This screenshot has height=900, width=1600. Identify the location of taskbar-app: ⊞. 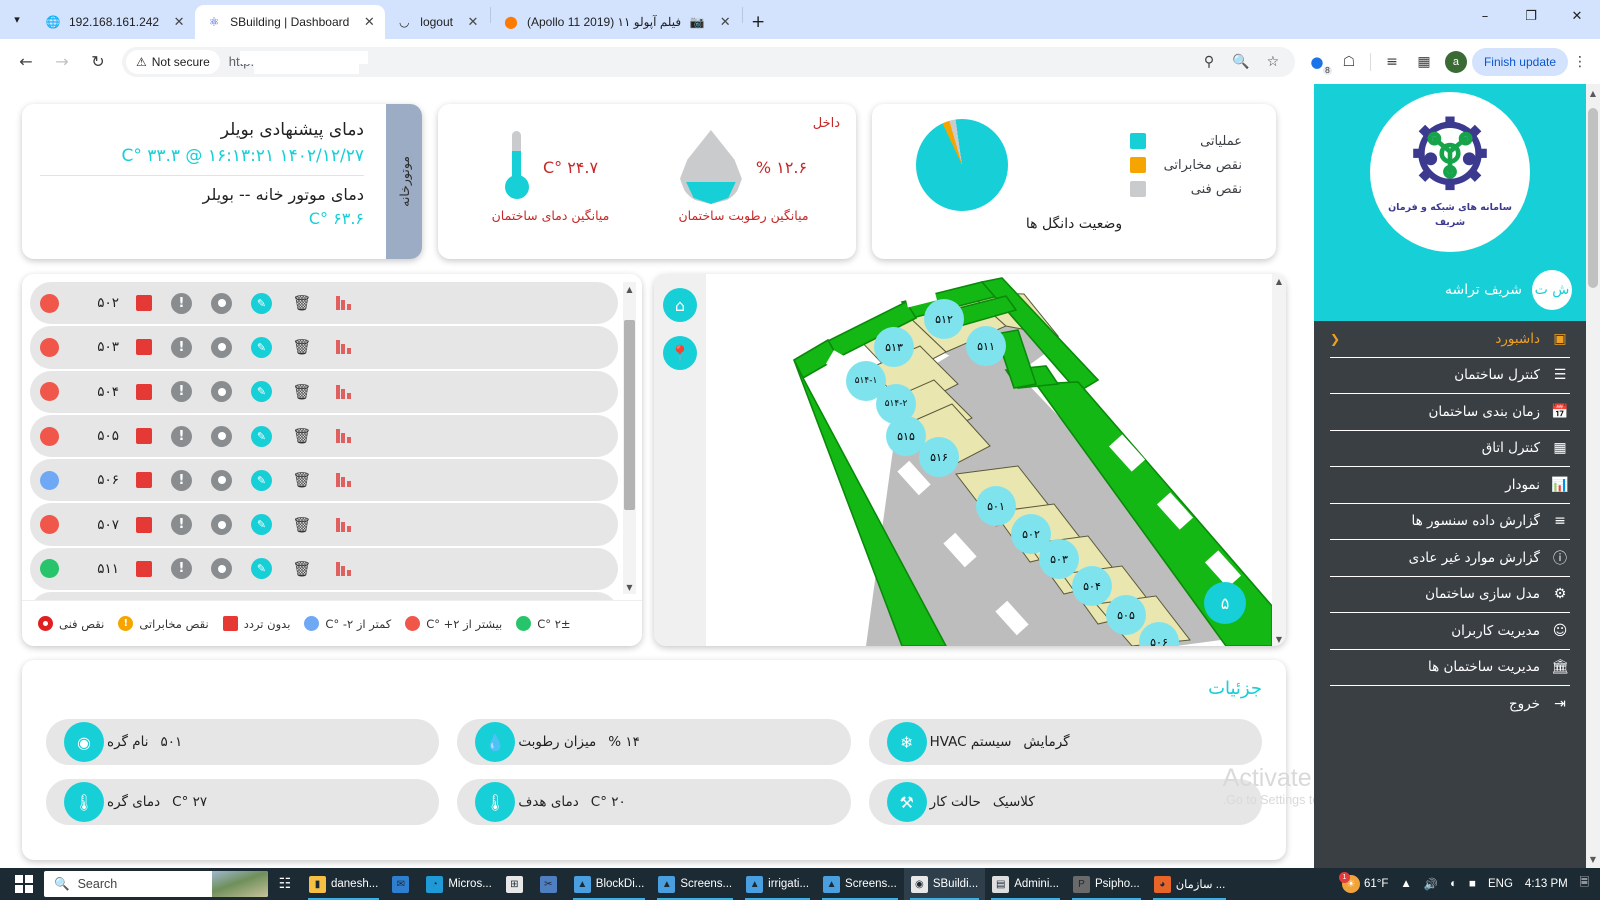
(516, 884).